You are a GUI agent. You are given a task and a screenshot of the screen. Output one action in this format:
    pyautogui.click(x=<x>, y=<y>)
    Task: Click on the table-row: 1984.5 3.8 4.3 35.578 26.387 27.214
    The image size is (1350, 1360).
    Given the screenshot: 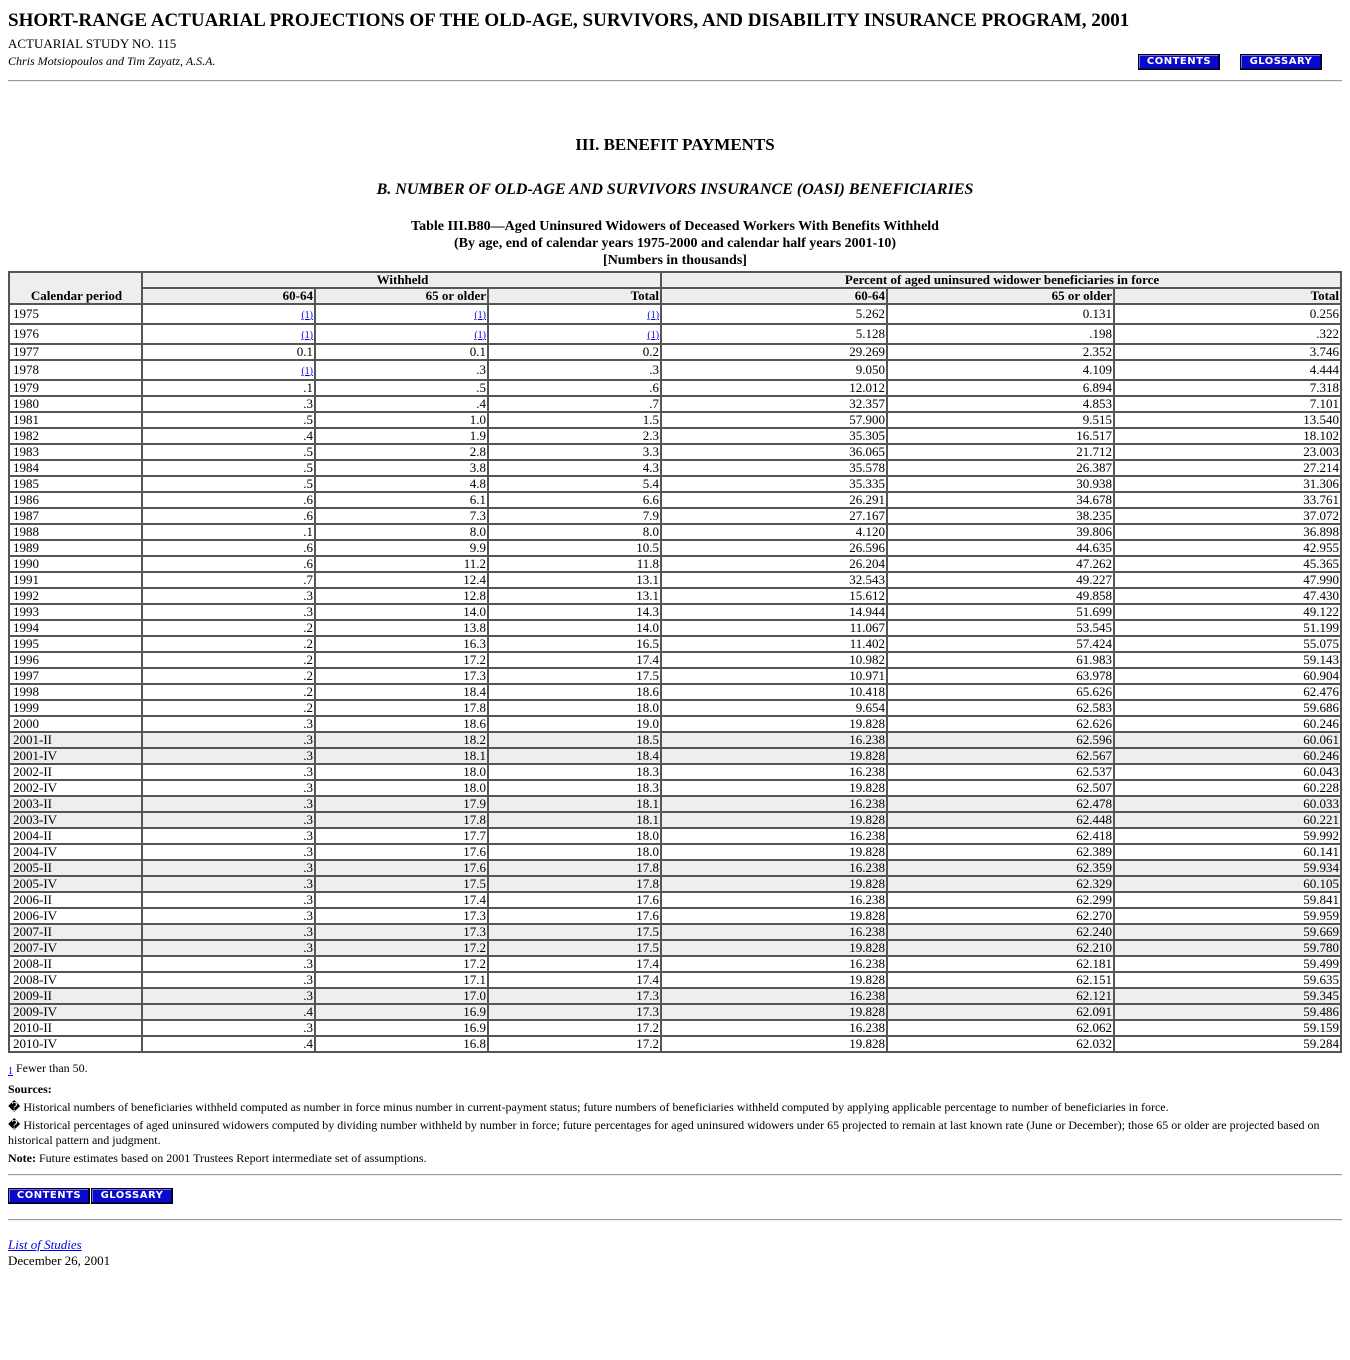 What is the action you would take?
    pyautogui.click(x=675, y=468)
    